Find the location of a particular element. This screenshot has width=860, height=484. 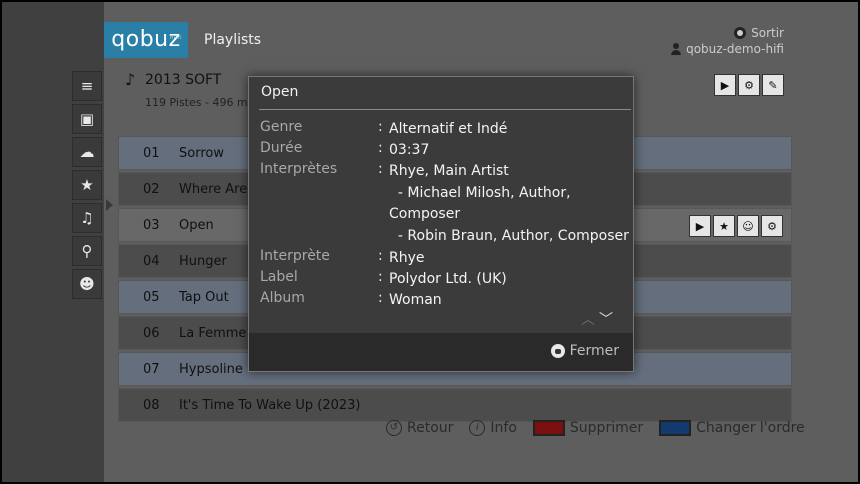

people-icon: ☺ is located at coordinates (748, 226).